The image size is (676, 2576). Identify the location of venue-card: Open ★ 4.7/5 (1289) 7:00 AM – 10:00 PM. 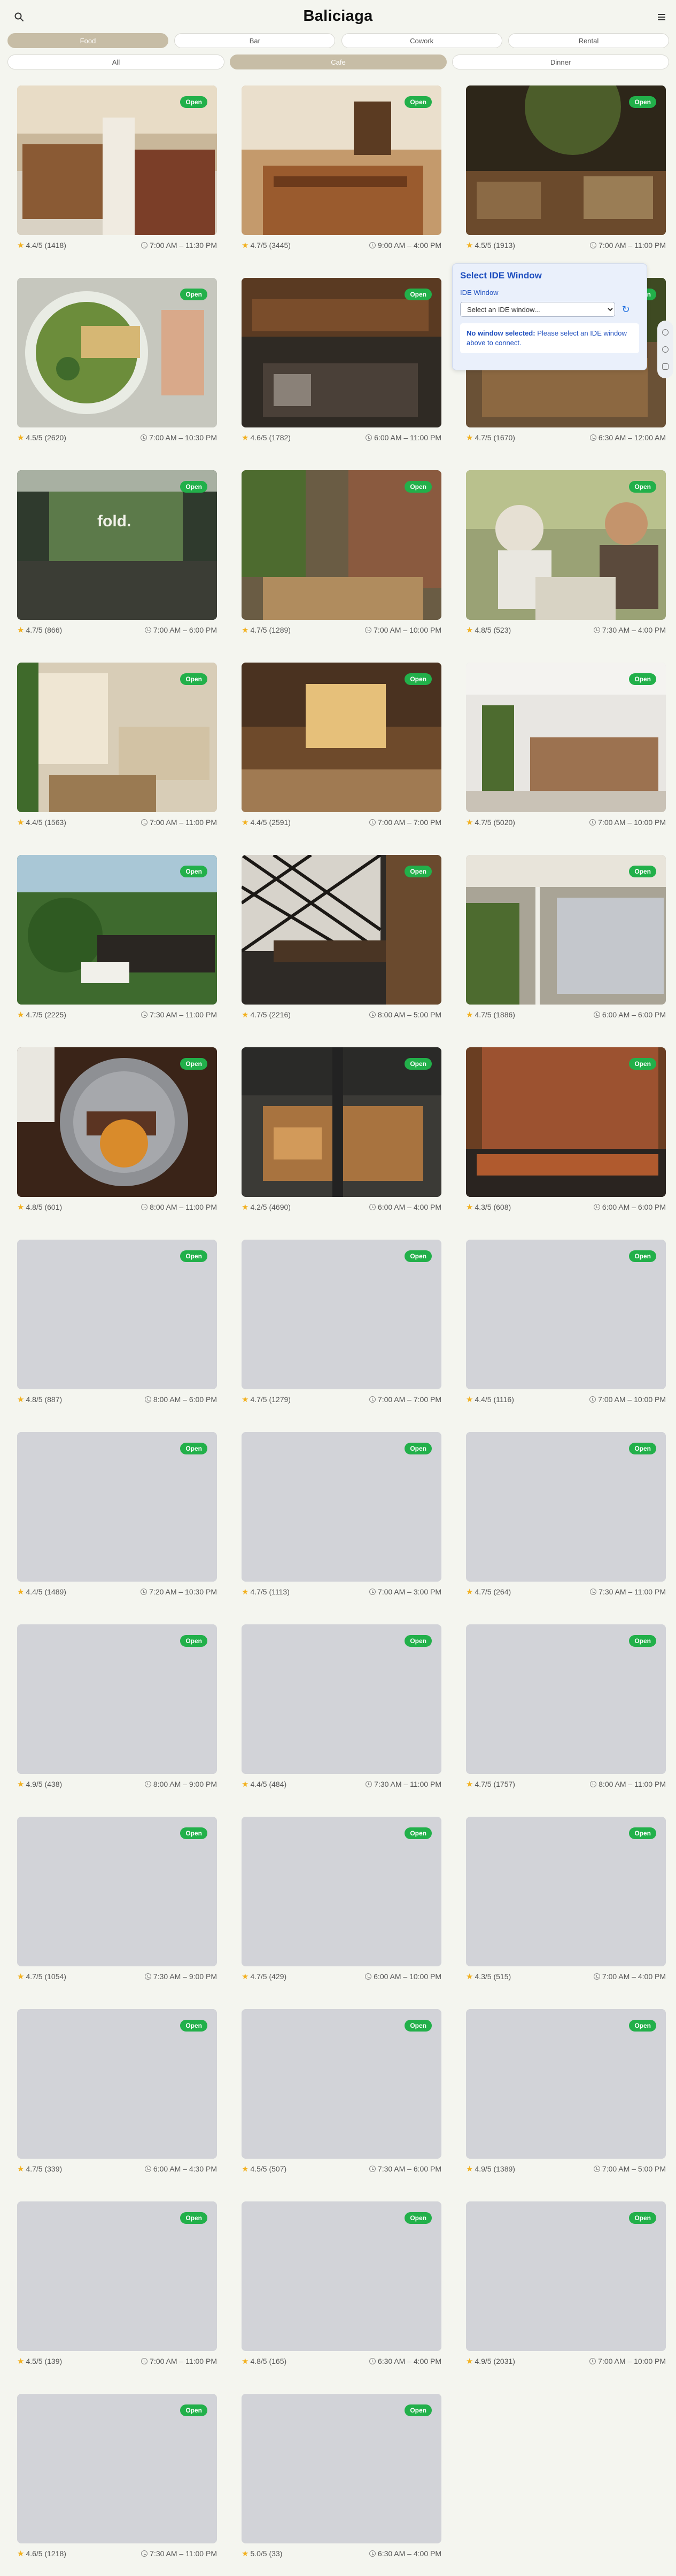
(342, 555).